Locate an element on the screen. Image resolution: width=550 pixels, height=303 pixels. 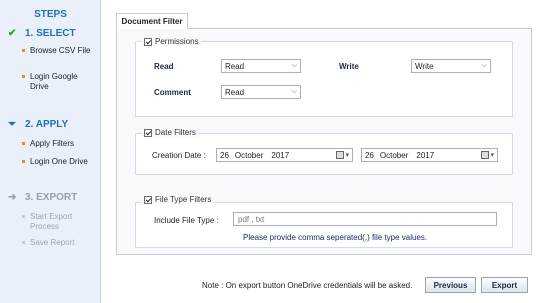
write-select: Write ⌵ is located at coordinates (451, 66).